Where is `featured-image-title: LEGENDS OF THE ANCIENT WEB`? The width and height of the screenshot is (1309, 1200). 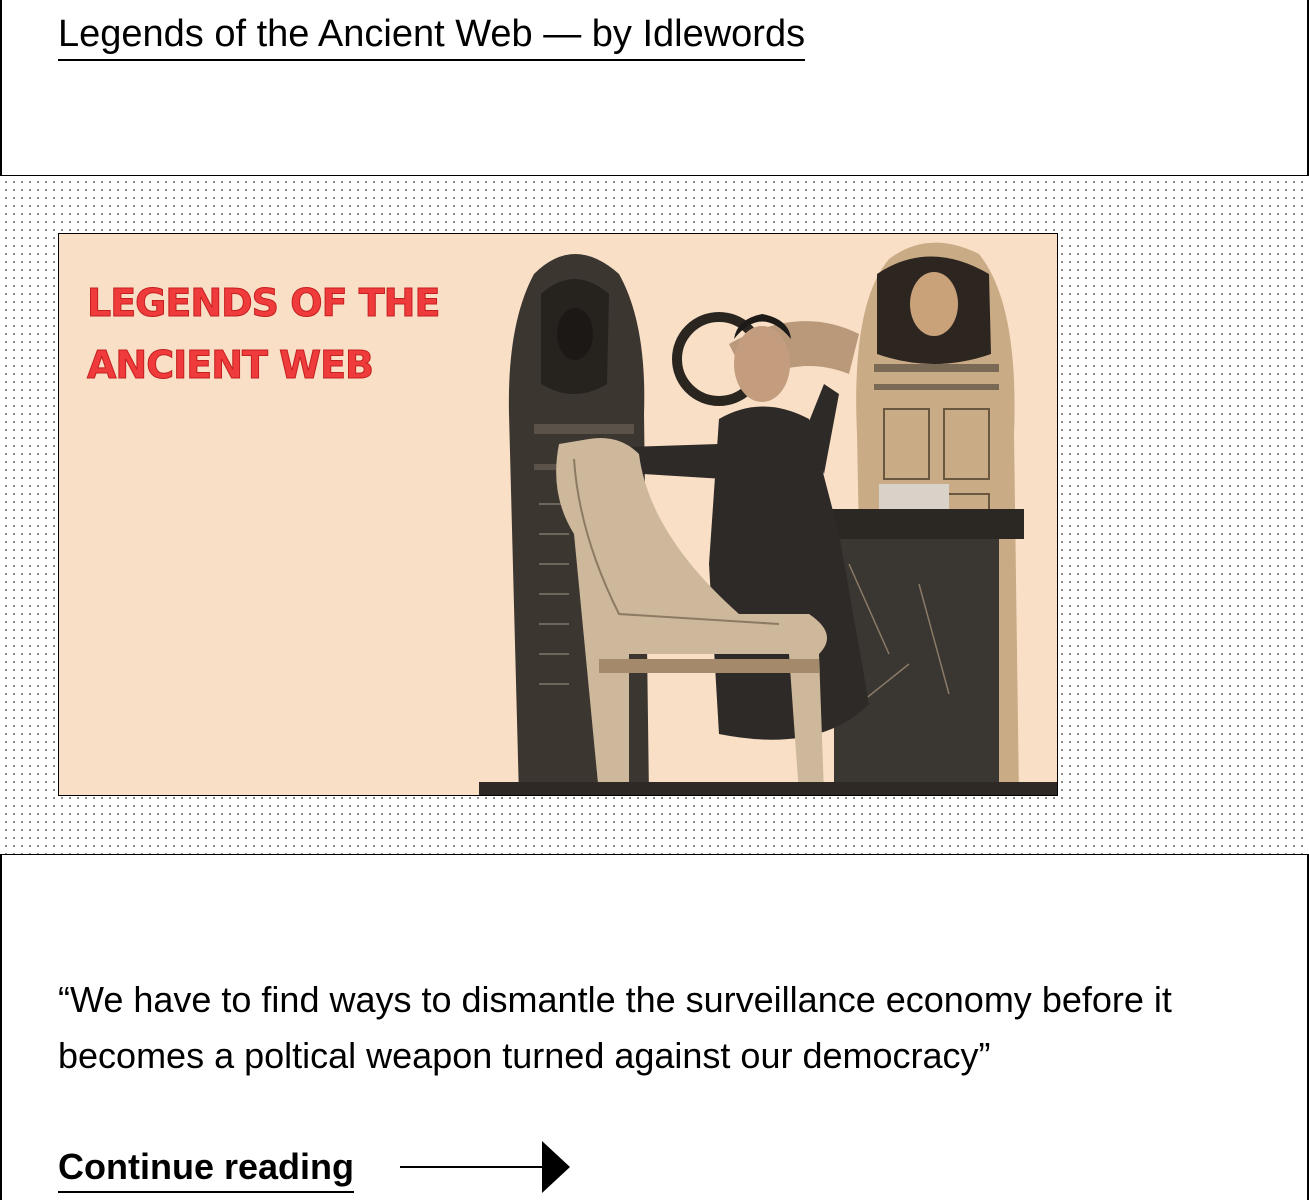
featured-image-title: LEGENDS OF THE ANCIENT WEB is located at coordinates (263, 334).